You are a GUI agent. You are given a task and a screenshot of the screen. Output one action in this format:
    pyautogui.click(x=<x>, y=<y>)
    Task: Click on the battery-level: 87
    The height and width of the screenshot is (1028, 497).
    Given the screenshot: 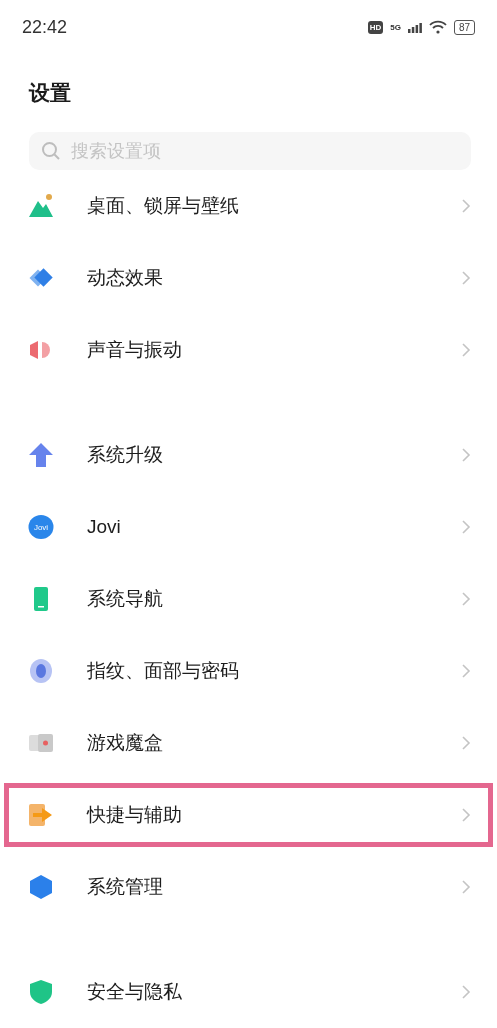 What is the action you would take?
    pyautogui.click(x=464, y=27)
    